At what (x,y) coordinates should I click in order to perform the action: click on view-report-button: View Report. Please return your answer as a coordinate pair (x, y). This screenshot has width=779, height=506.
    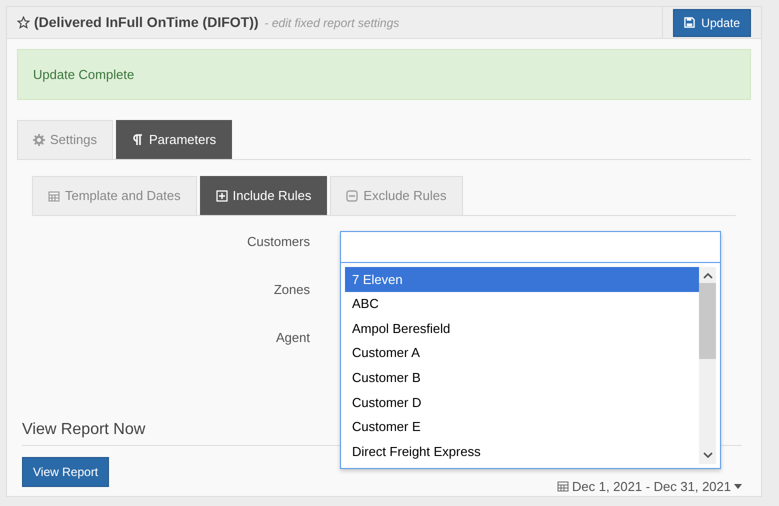
    Looking at the image, I should click on (66, 471).